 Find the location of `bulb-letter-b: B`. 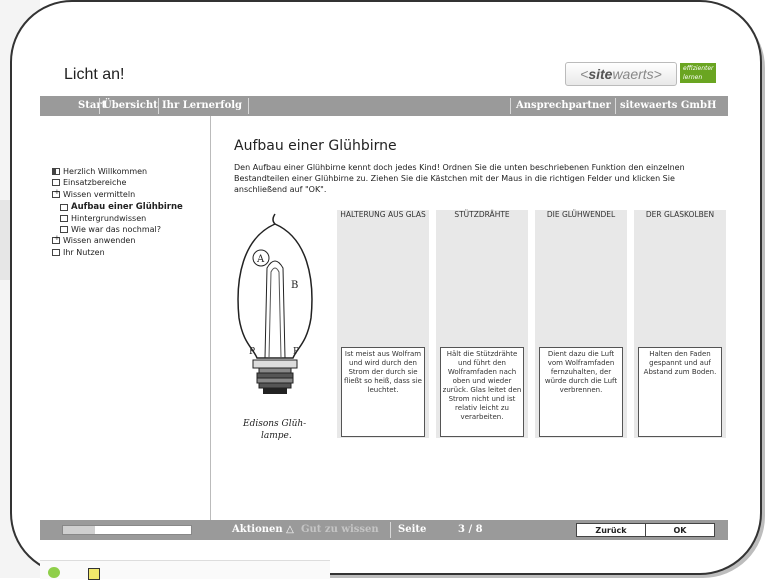

bulb-letter-b: B is located at coordinates (294, 285).